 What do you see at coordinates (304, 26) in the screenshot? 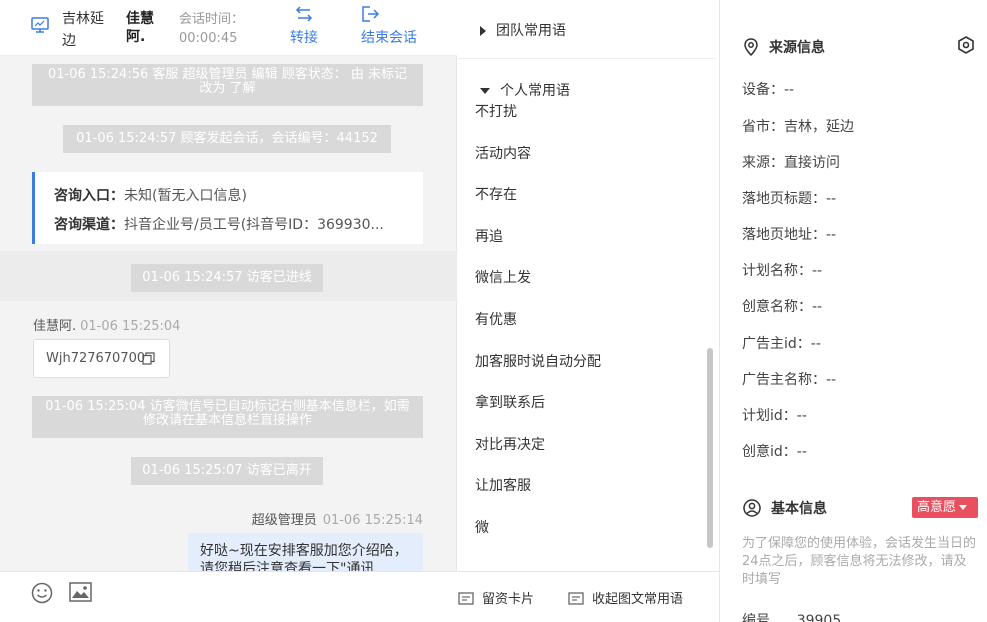
I see `transfer-button: 转接` at bounding box center [304, 26].